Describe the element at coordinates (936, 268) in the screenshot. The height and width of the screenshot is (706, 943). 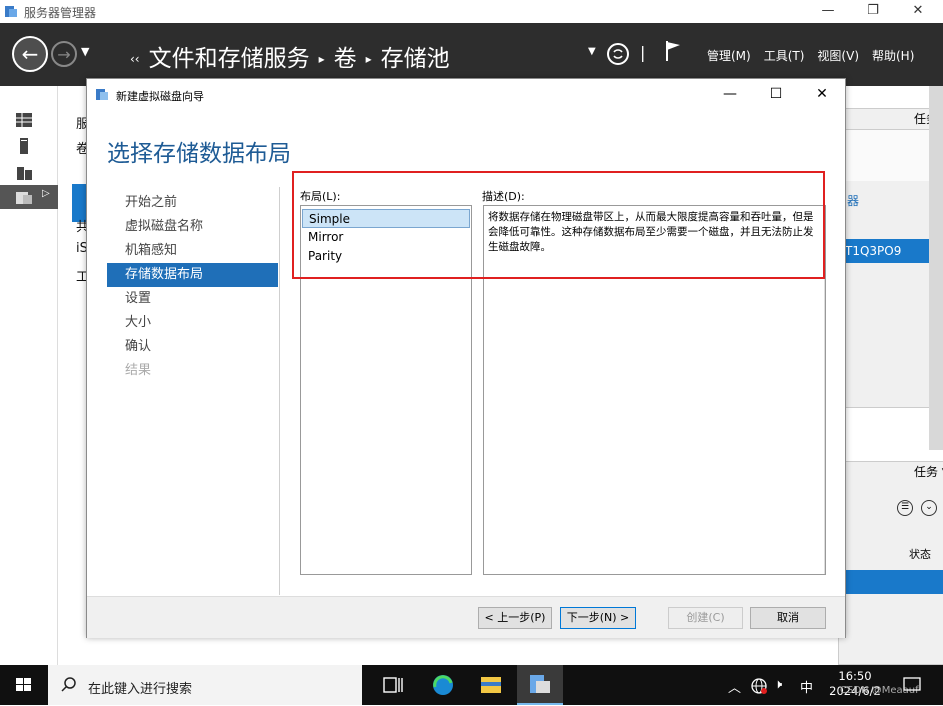
I see `vertical-scrollbar` at that location.